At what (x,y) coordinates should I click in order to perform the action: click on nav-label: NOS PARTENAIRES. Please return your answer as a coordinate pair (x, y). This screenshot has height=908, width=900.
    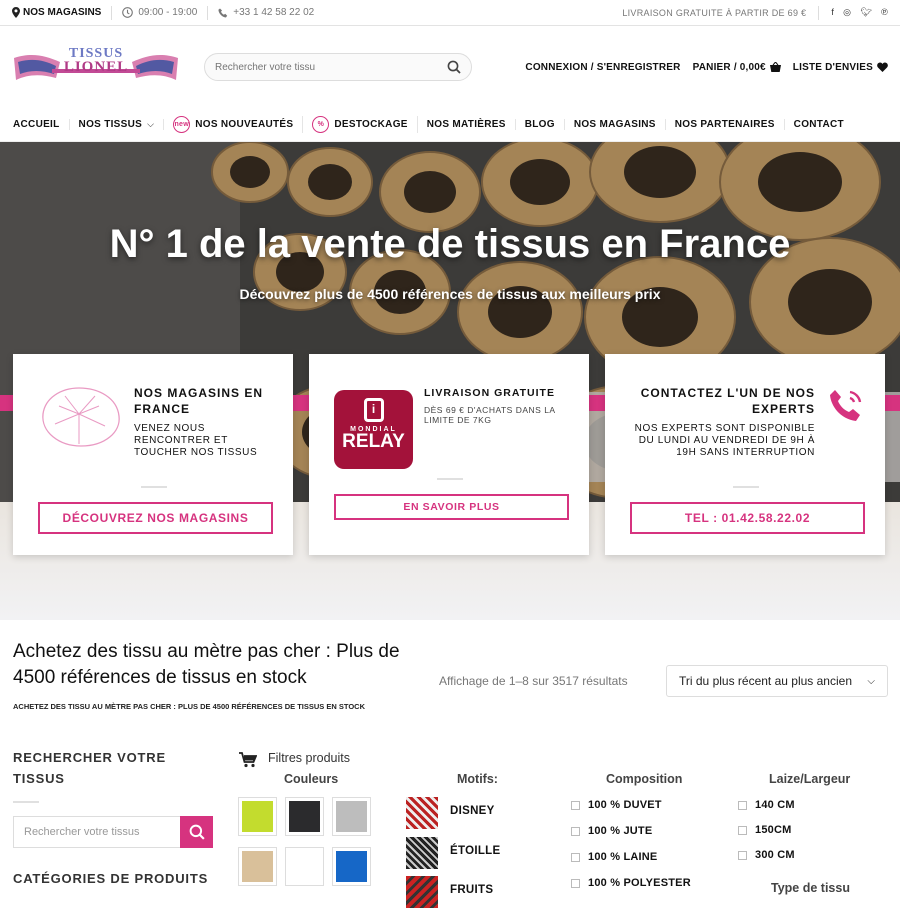
    Looking at the image, I should click on (724, 124).